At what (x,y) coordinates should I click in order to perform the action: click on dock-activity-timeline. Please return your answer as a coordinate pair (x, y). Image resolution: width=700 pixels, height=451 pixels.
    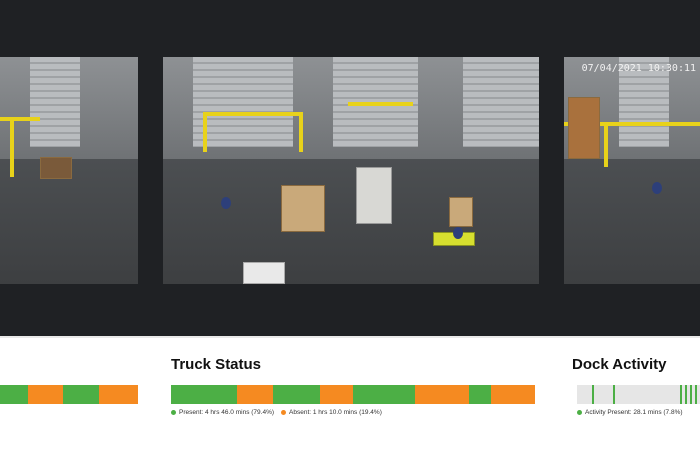
    Looking at the image, I should click on (638, 394).